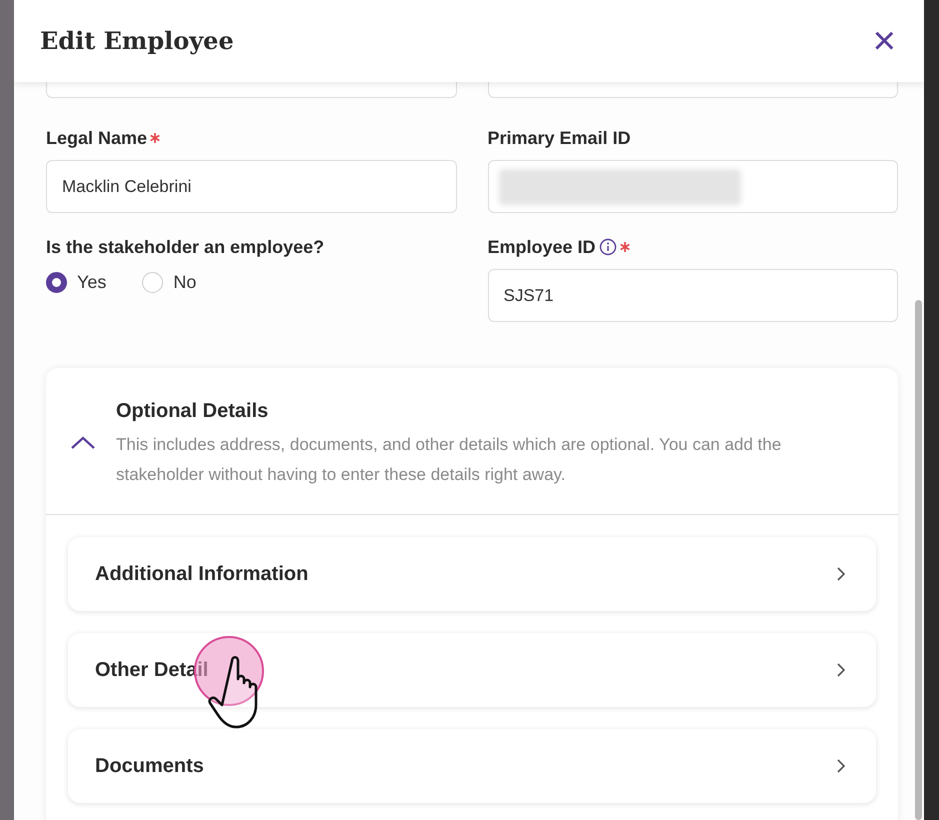  Describe the element at coordinates (83, 443) in the screenshot. I see `chevron-up-icon` at that location.